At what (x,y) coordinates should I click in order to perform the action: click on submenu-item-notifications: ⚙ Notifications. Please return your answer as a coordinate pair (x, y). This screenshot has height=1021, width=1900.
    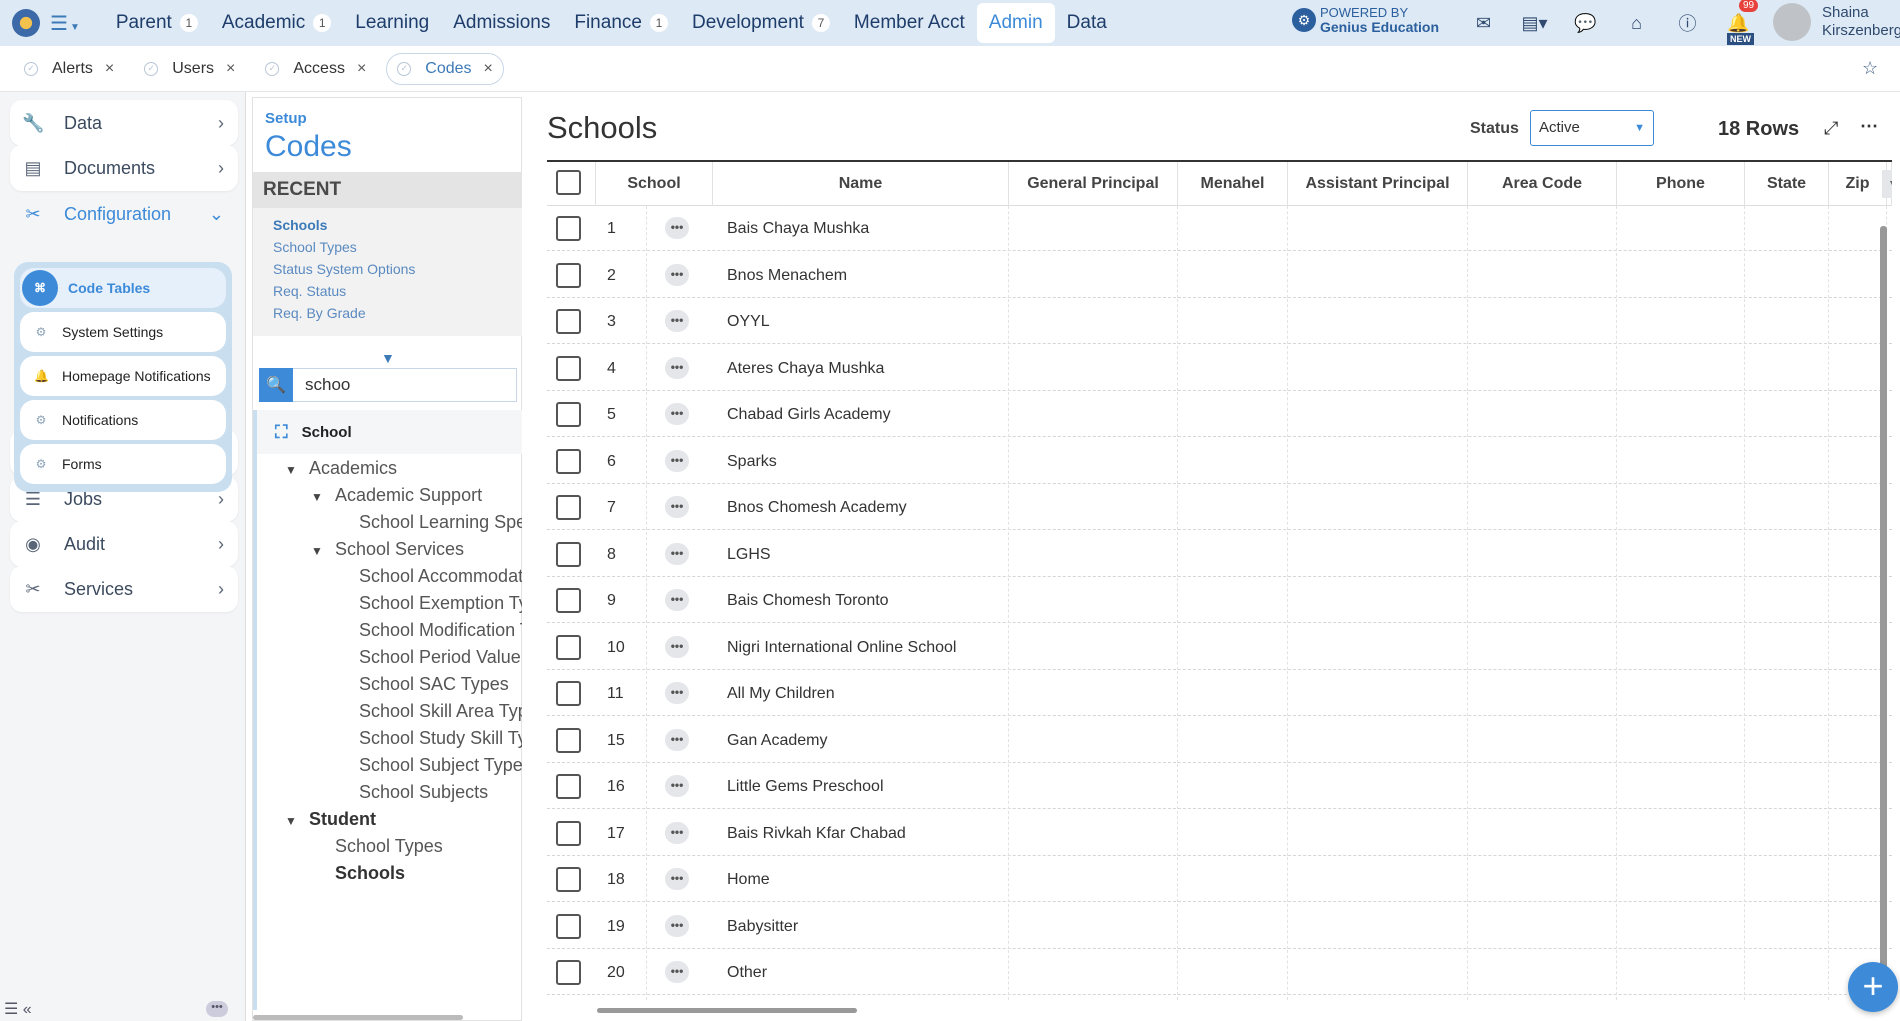
    Looking at the image, I should click on (123, 420).